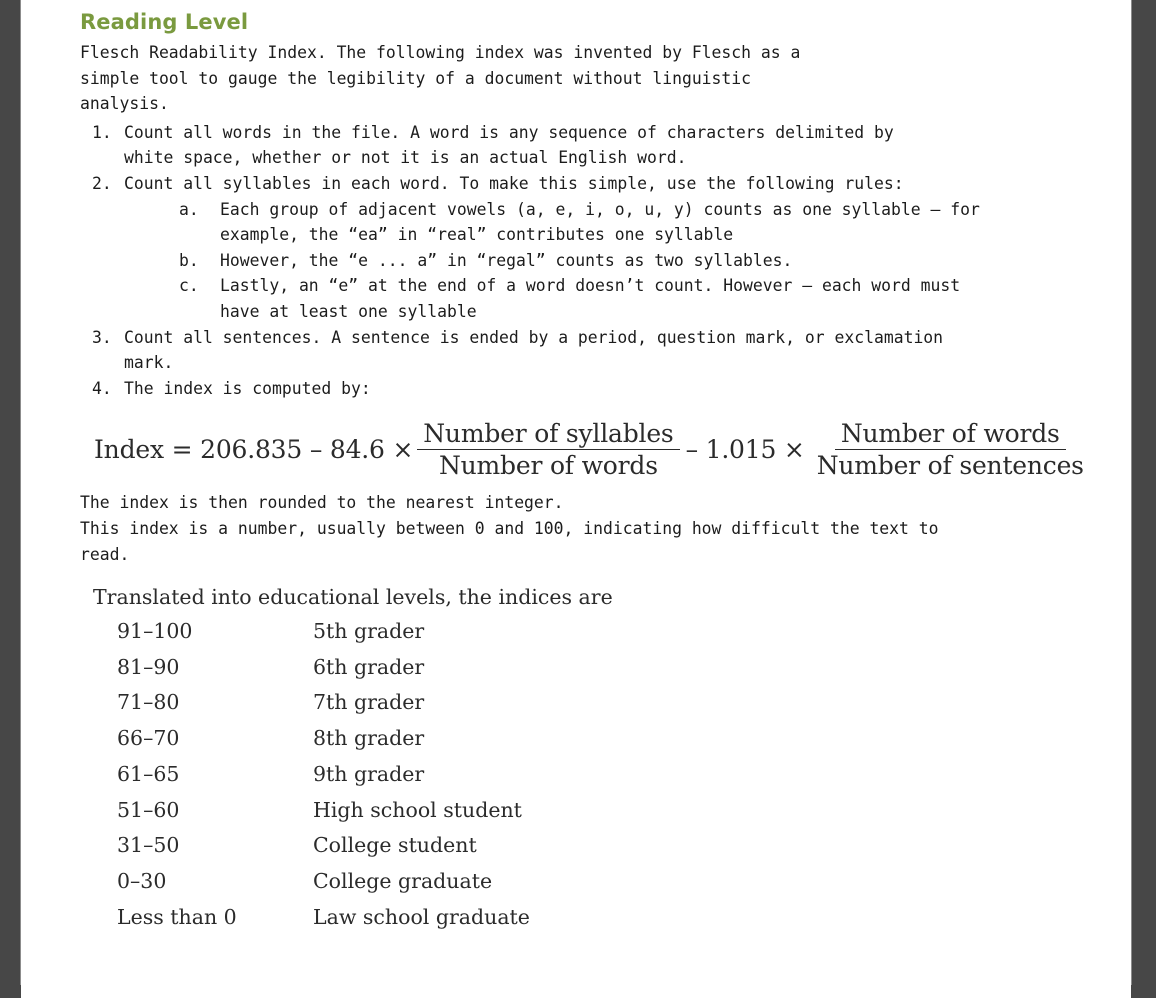 The image size is (1156, 998). I want to click on level-label: 6th grader, so click(369, 666).